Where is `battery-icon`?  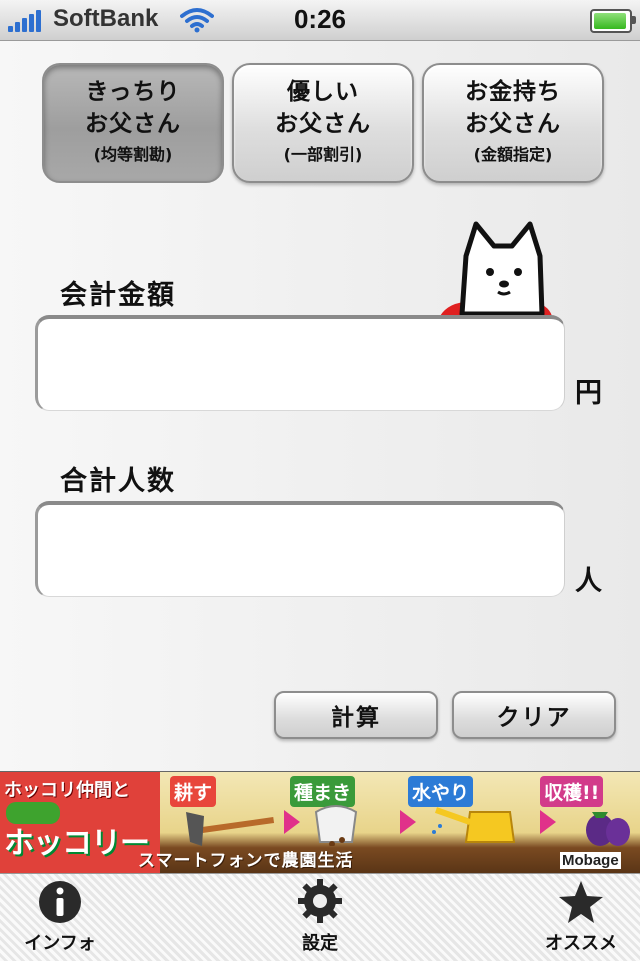 battery-icon is located at coordinates (613, 21).